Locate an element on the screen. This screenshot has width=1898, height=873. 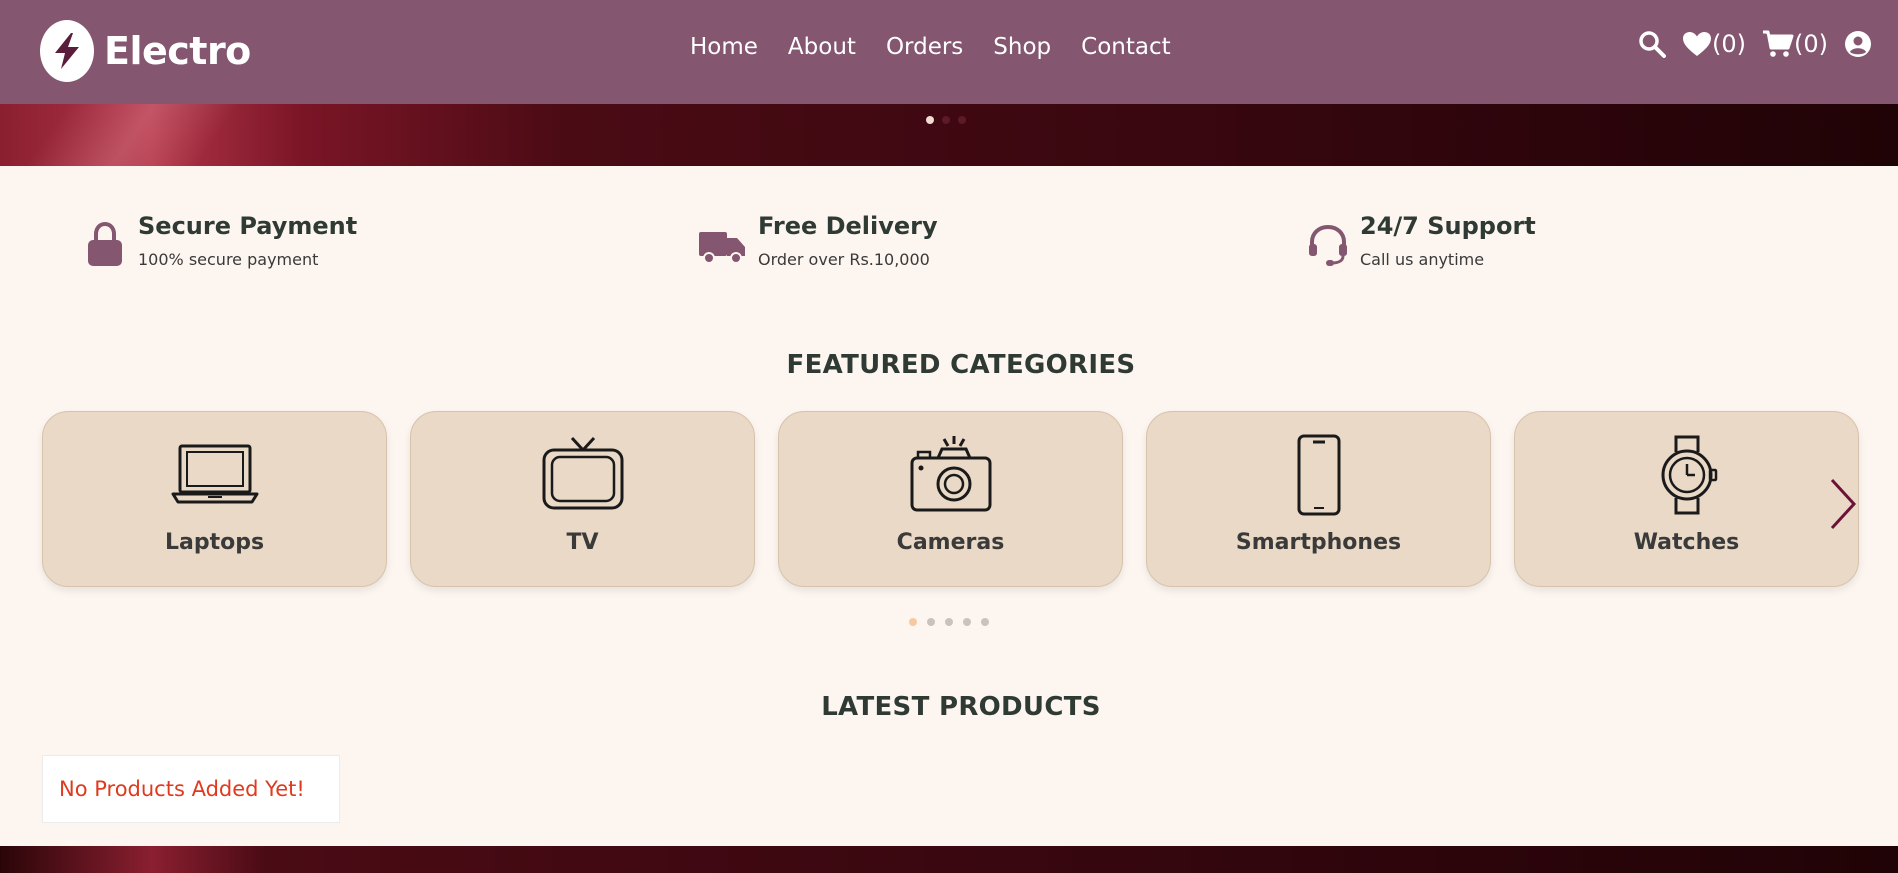
nav-link-shop: Shop is located at coordinates (1022, 47).